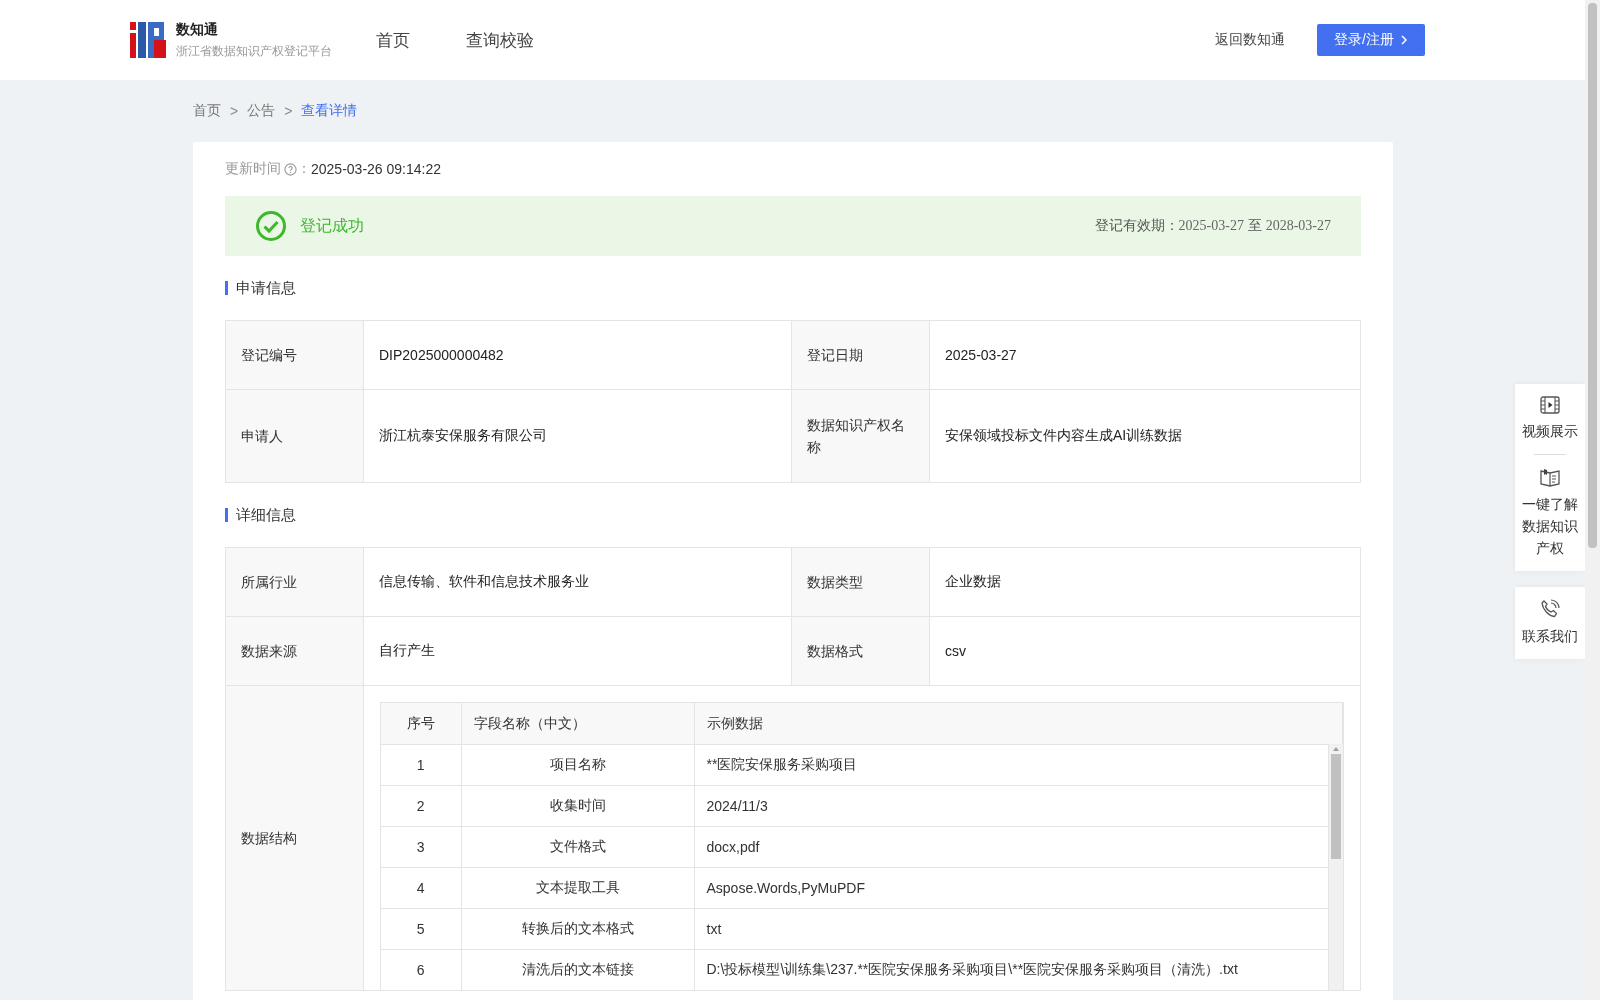  I want to click on colon: ：, so click(304, 169).